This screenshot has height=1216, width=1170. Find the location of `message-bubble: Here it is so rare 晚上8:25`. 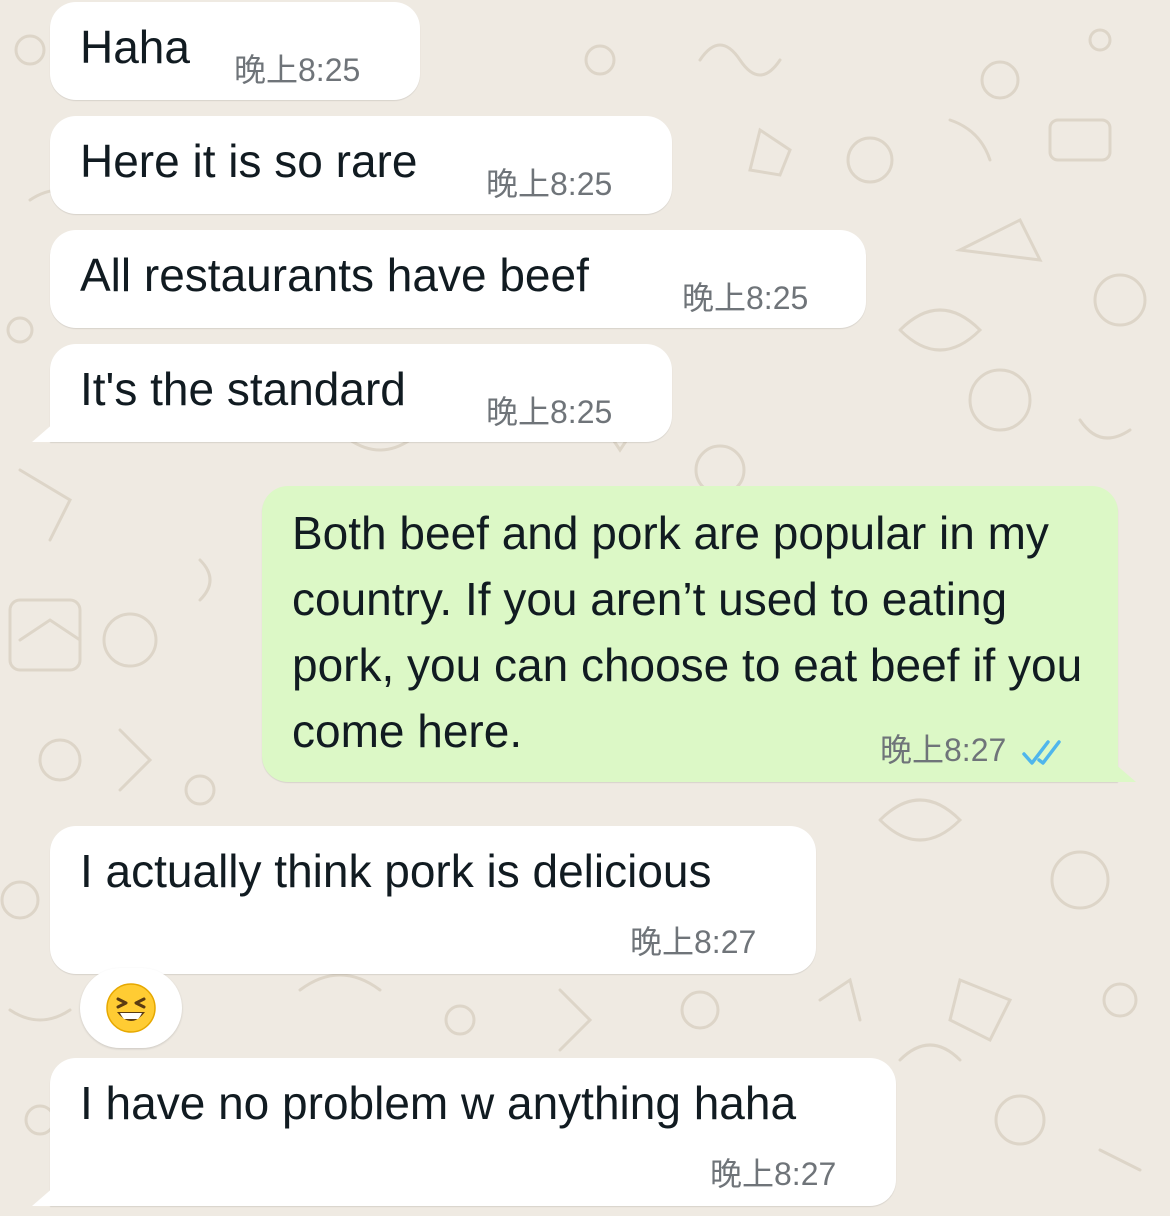

message-bubble: Here it is so rare 晚上8:25 is located at coordinates (361, 165).